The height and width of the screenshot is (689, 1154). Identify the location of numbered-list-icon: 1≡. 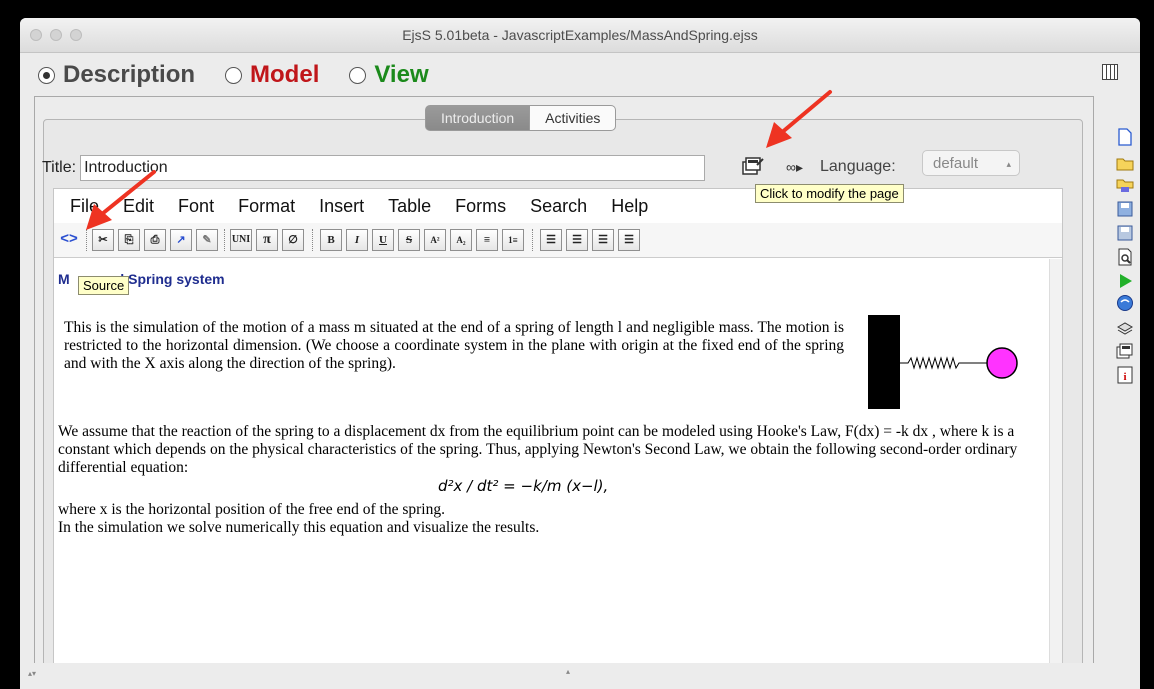
(513, 240).